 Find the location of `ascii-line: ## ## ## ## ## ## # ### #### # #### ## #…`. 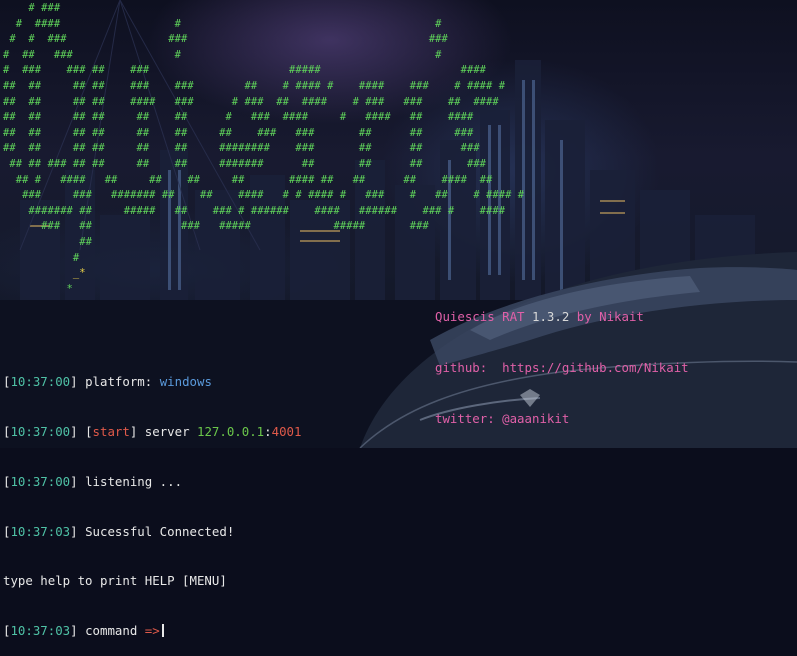

ascii-line: ## ## ## ## ## ## # ### #### # #### ## #… is located at coordinates (238, 117).